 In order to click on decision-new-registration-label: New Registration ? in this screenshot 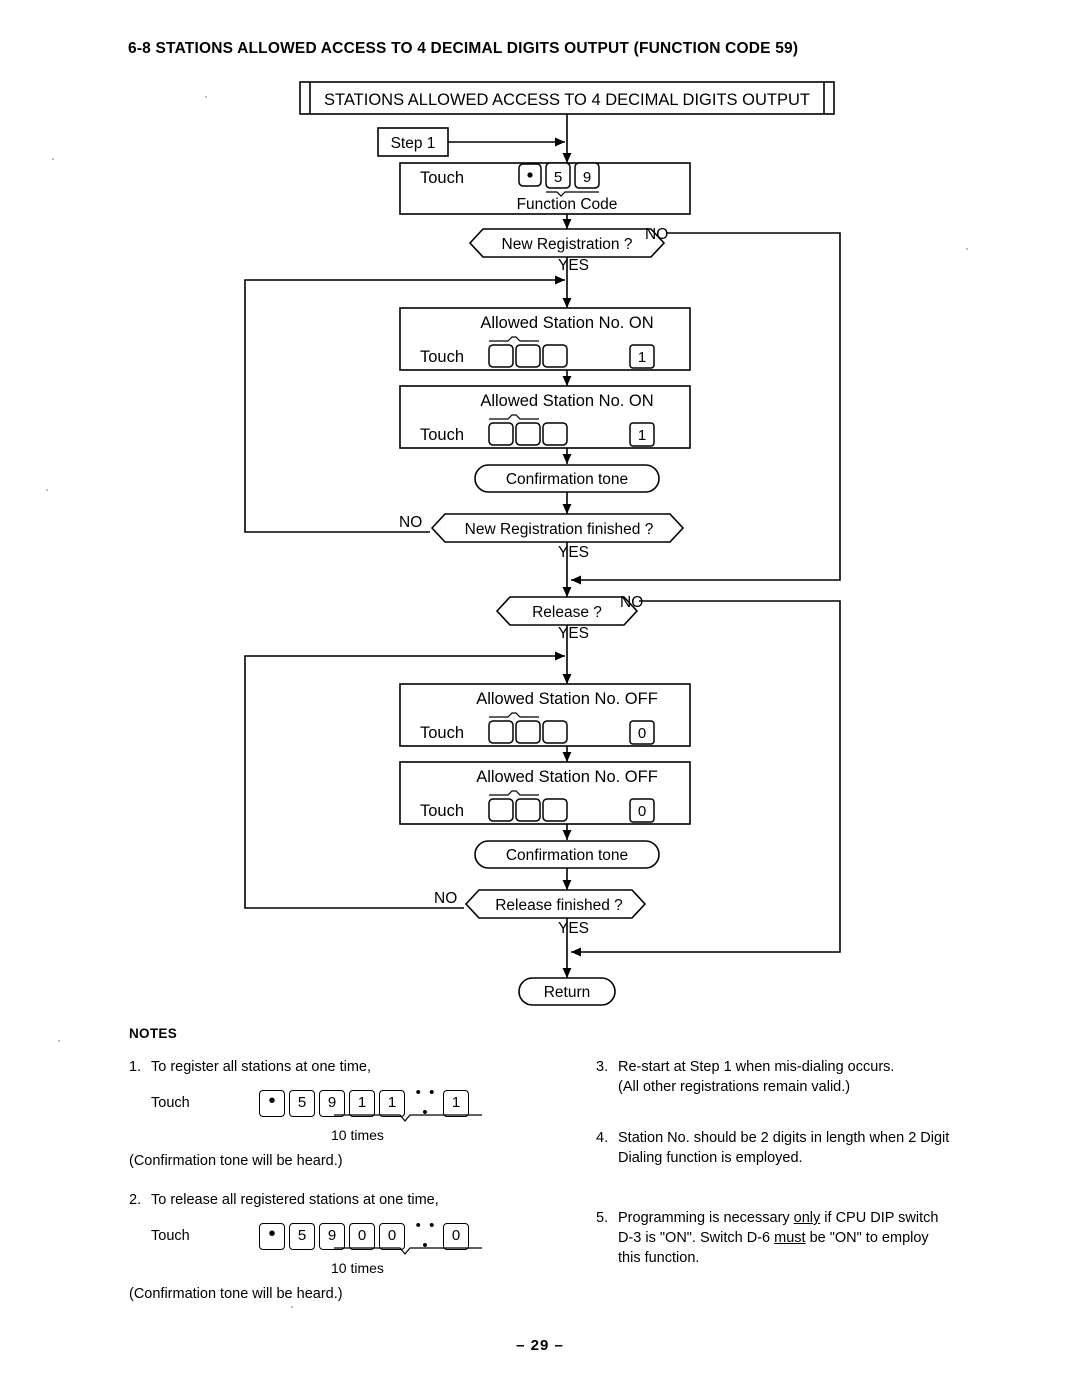, I will do `click(567, 244)`.